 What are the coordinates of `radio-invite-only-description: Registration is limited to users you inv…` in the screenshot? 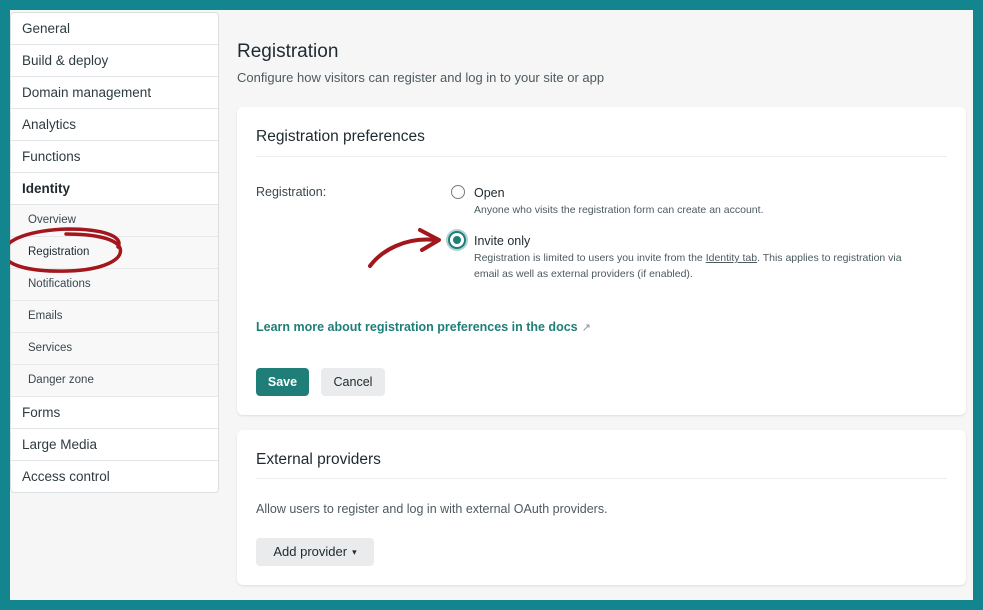 It's located at (714, 266).